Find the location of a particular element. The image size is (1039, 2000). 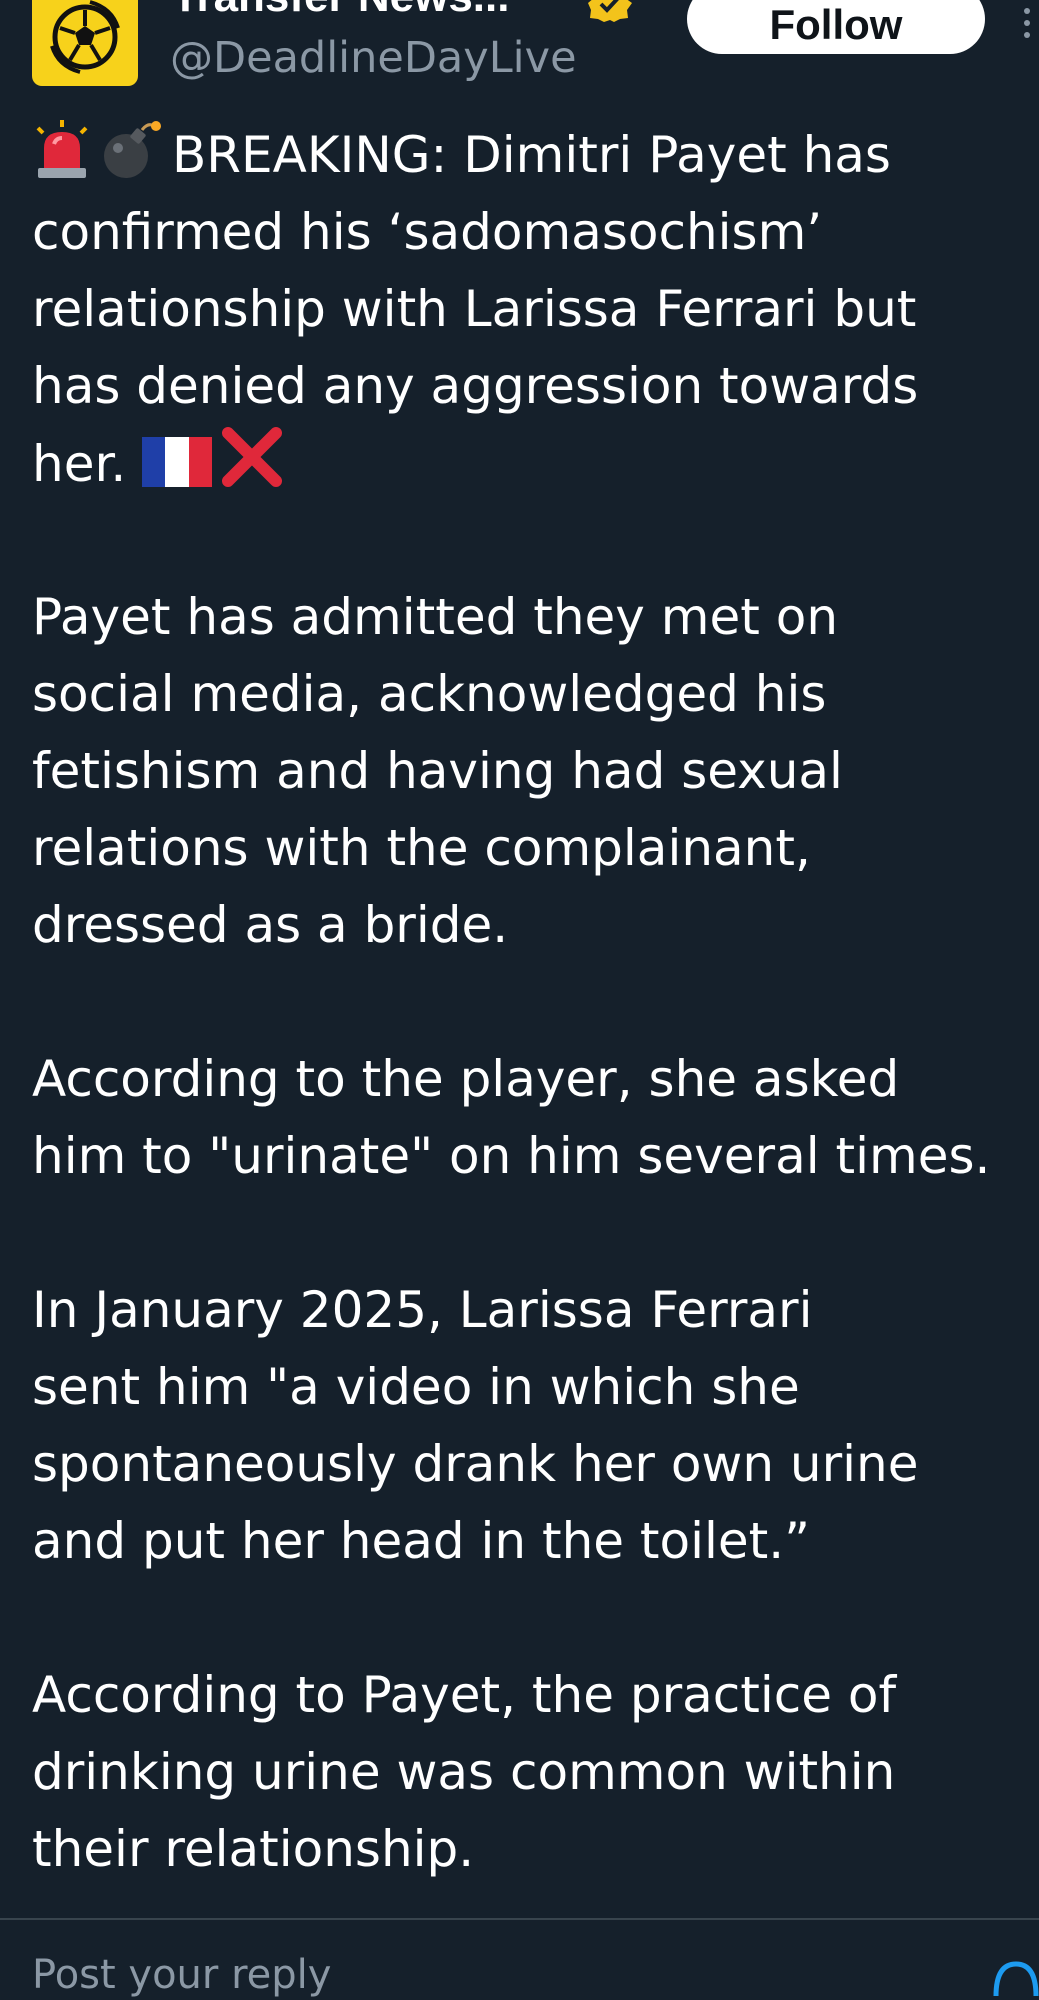

tweet-line: sent him "a video in which she is located at coordinates (416, 1387).